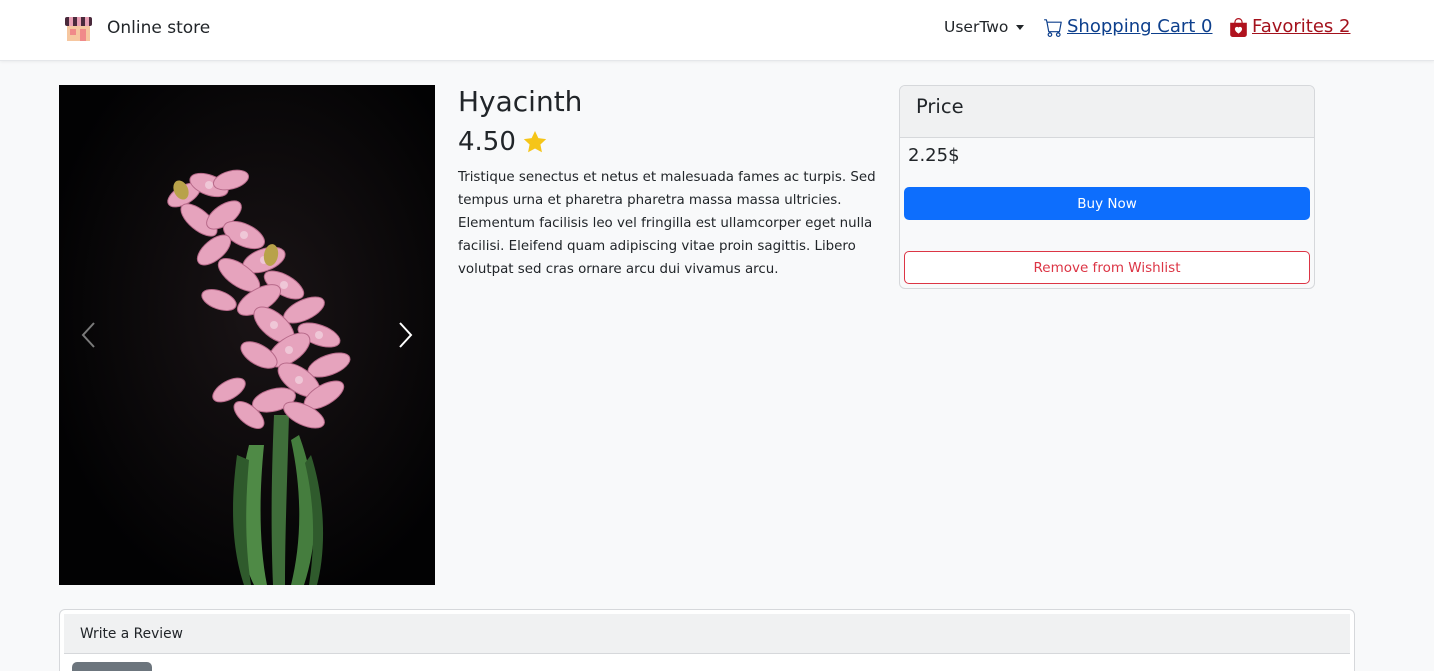  I want to click on remove-from-wishlist-button: Remove from Wishlist, so click(1107, 267).